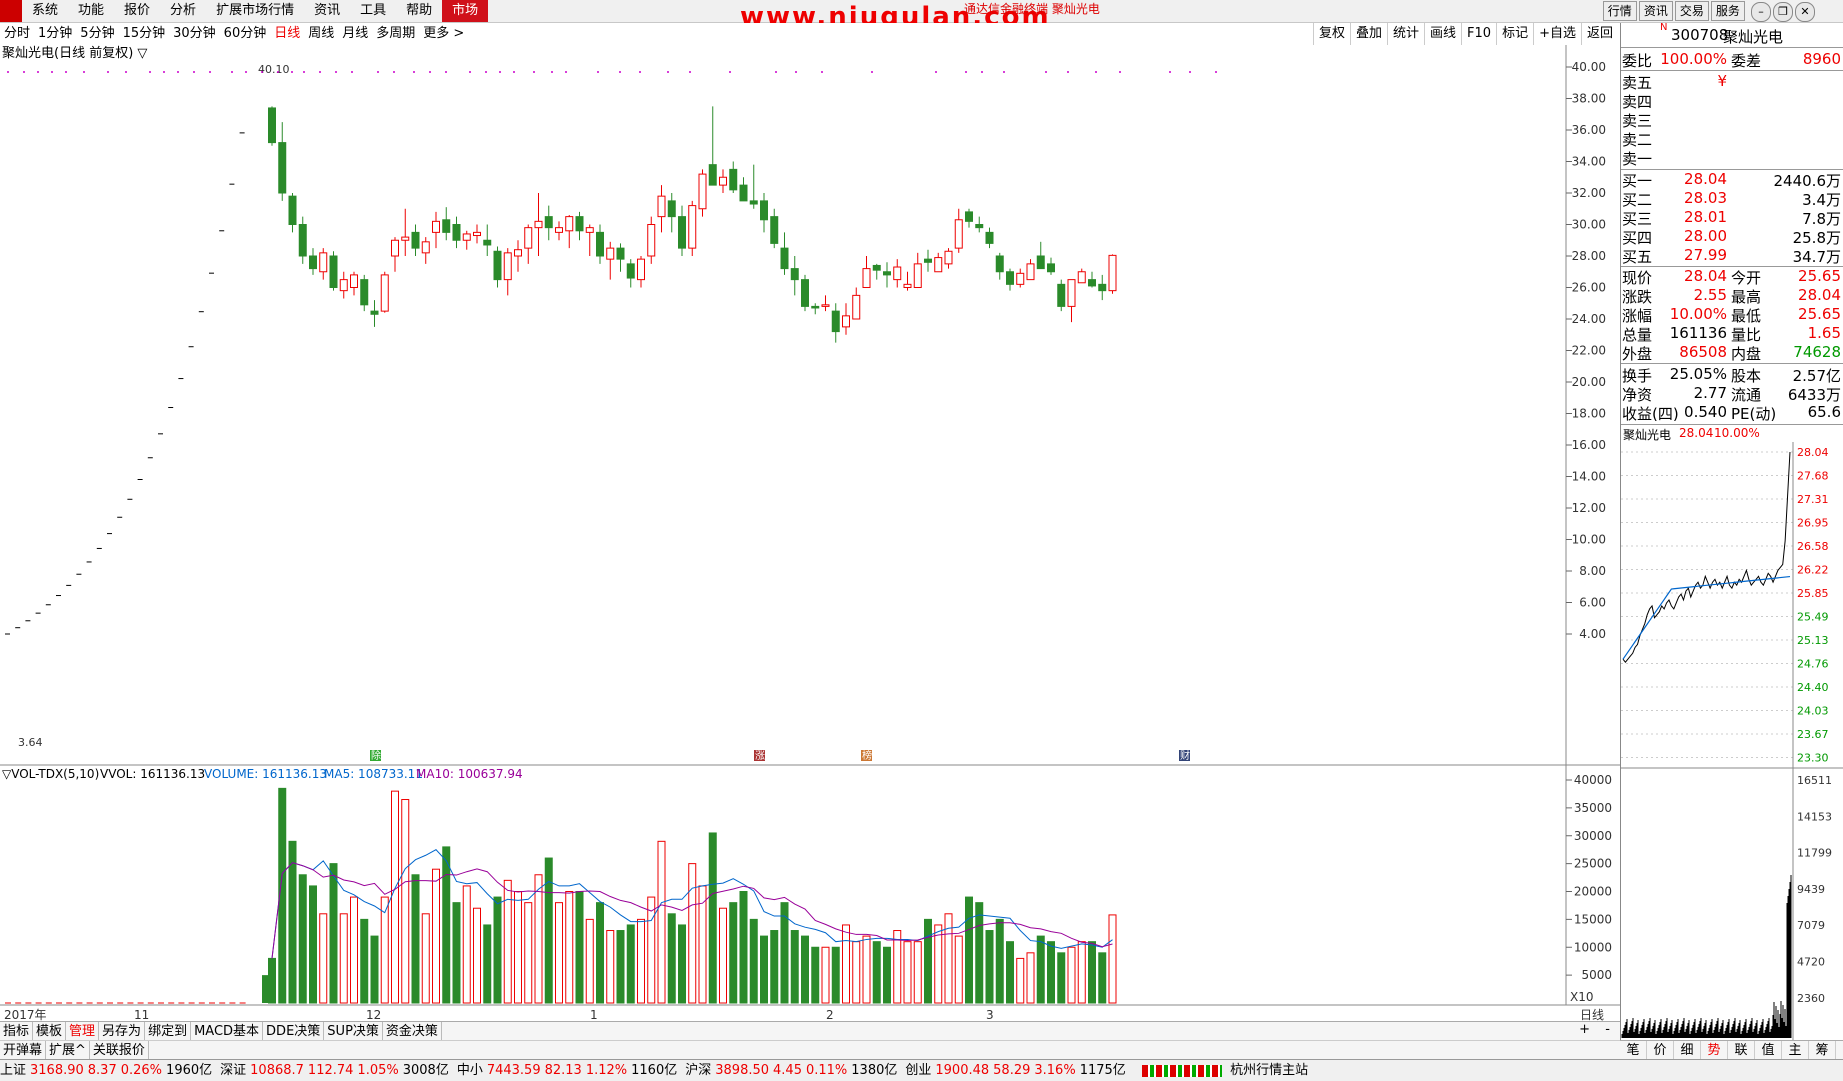 The height and width of the screenshot is (1081, 1843). I want to click on mark-button: 标记, so click(1514, 34).